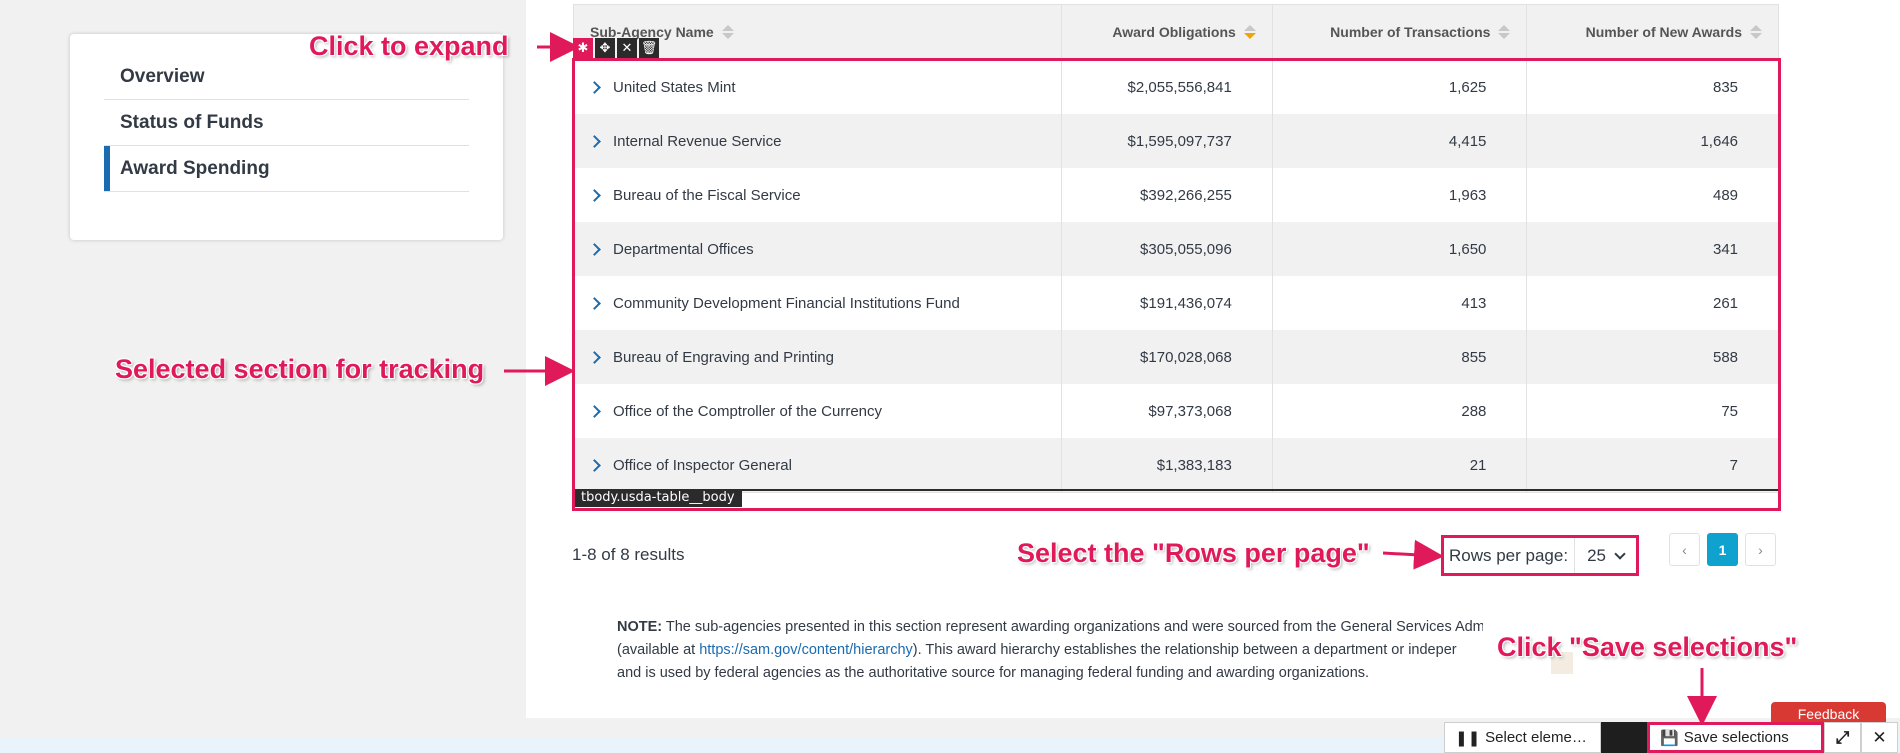 This screenshot has height=753, width=1900. I want to click on save-selections-label: Save selections, so click(1736, 737).